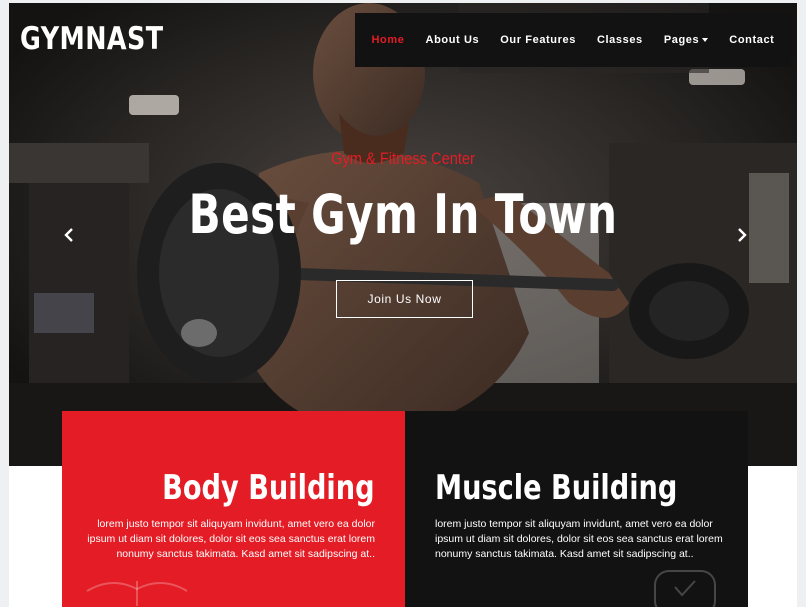  What do you see at coordinates (681, 40) in the screenshot?
I see `nav-item-pages-label: Pages` at bounding box center [681, 40].